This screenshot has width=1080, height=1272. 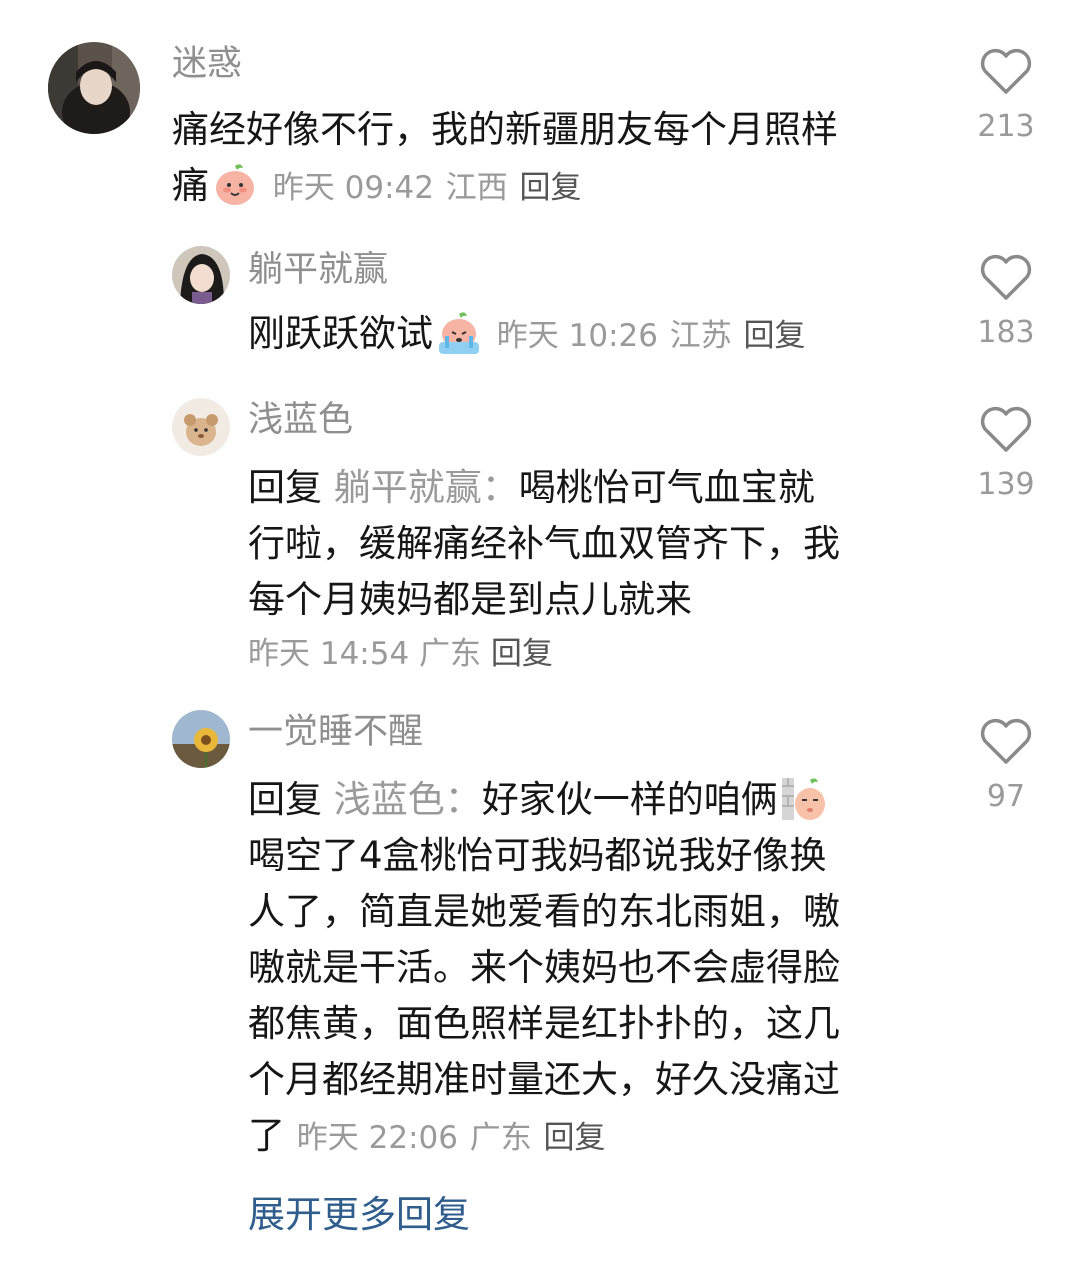 I want to click on comment-text-line: 痛经好像不行，我的新疆朋友每个月照样, so click(x=505, y=129).